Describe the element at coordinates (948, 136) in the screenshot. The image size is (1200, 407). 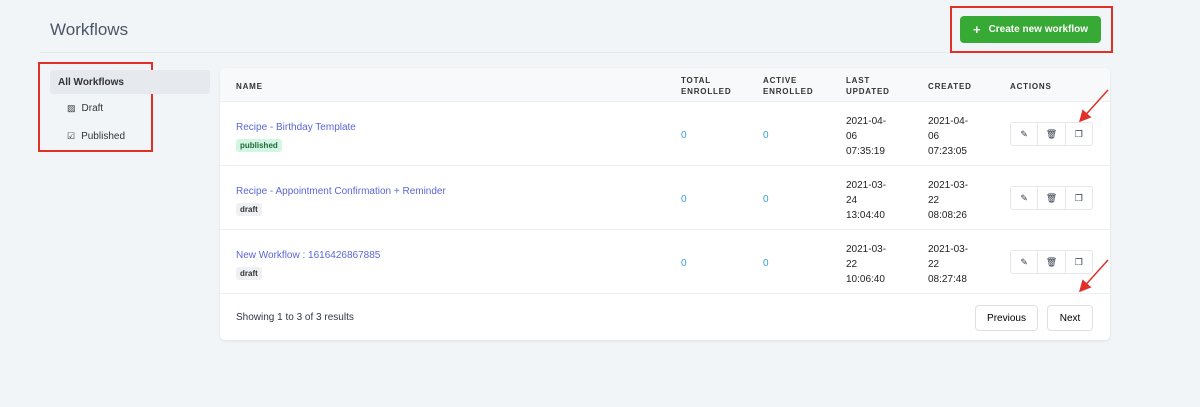
I see `created-date: 2021-04- 06 07:23:05` at that location.